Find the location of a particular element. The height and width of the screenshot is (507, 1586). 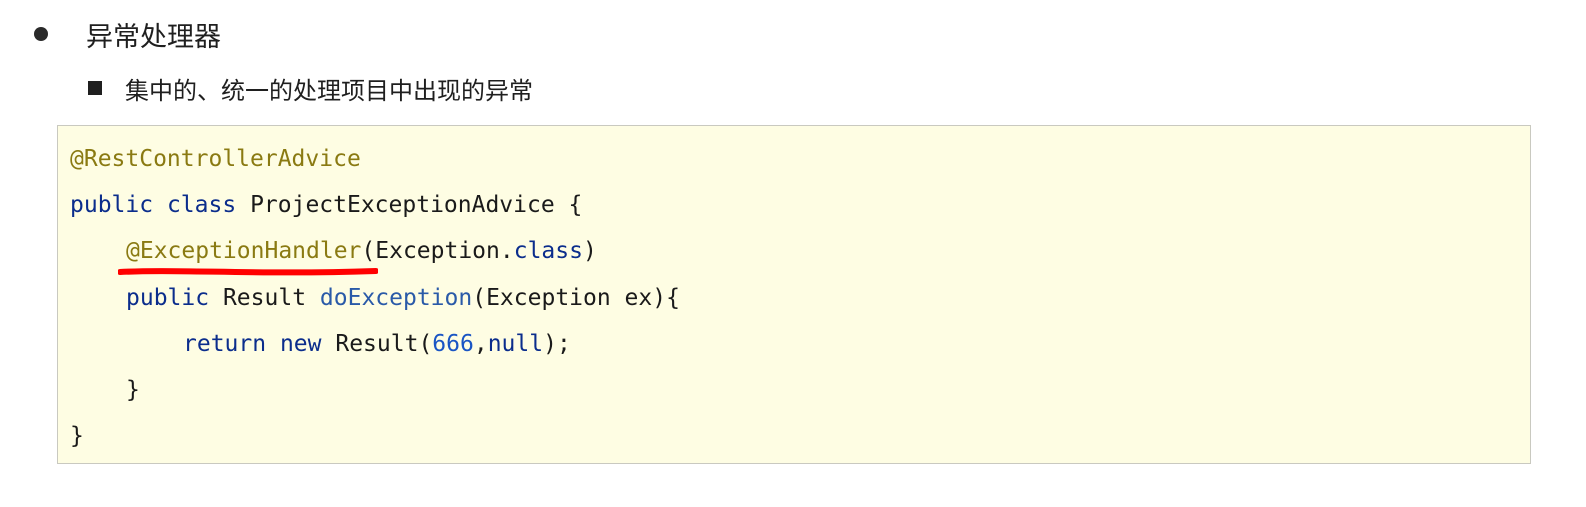

code-line-2: public class ProjectExceptionAdvice { is located at coordinates (326, 205).